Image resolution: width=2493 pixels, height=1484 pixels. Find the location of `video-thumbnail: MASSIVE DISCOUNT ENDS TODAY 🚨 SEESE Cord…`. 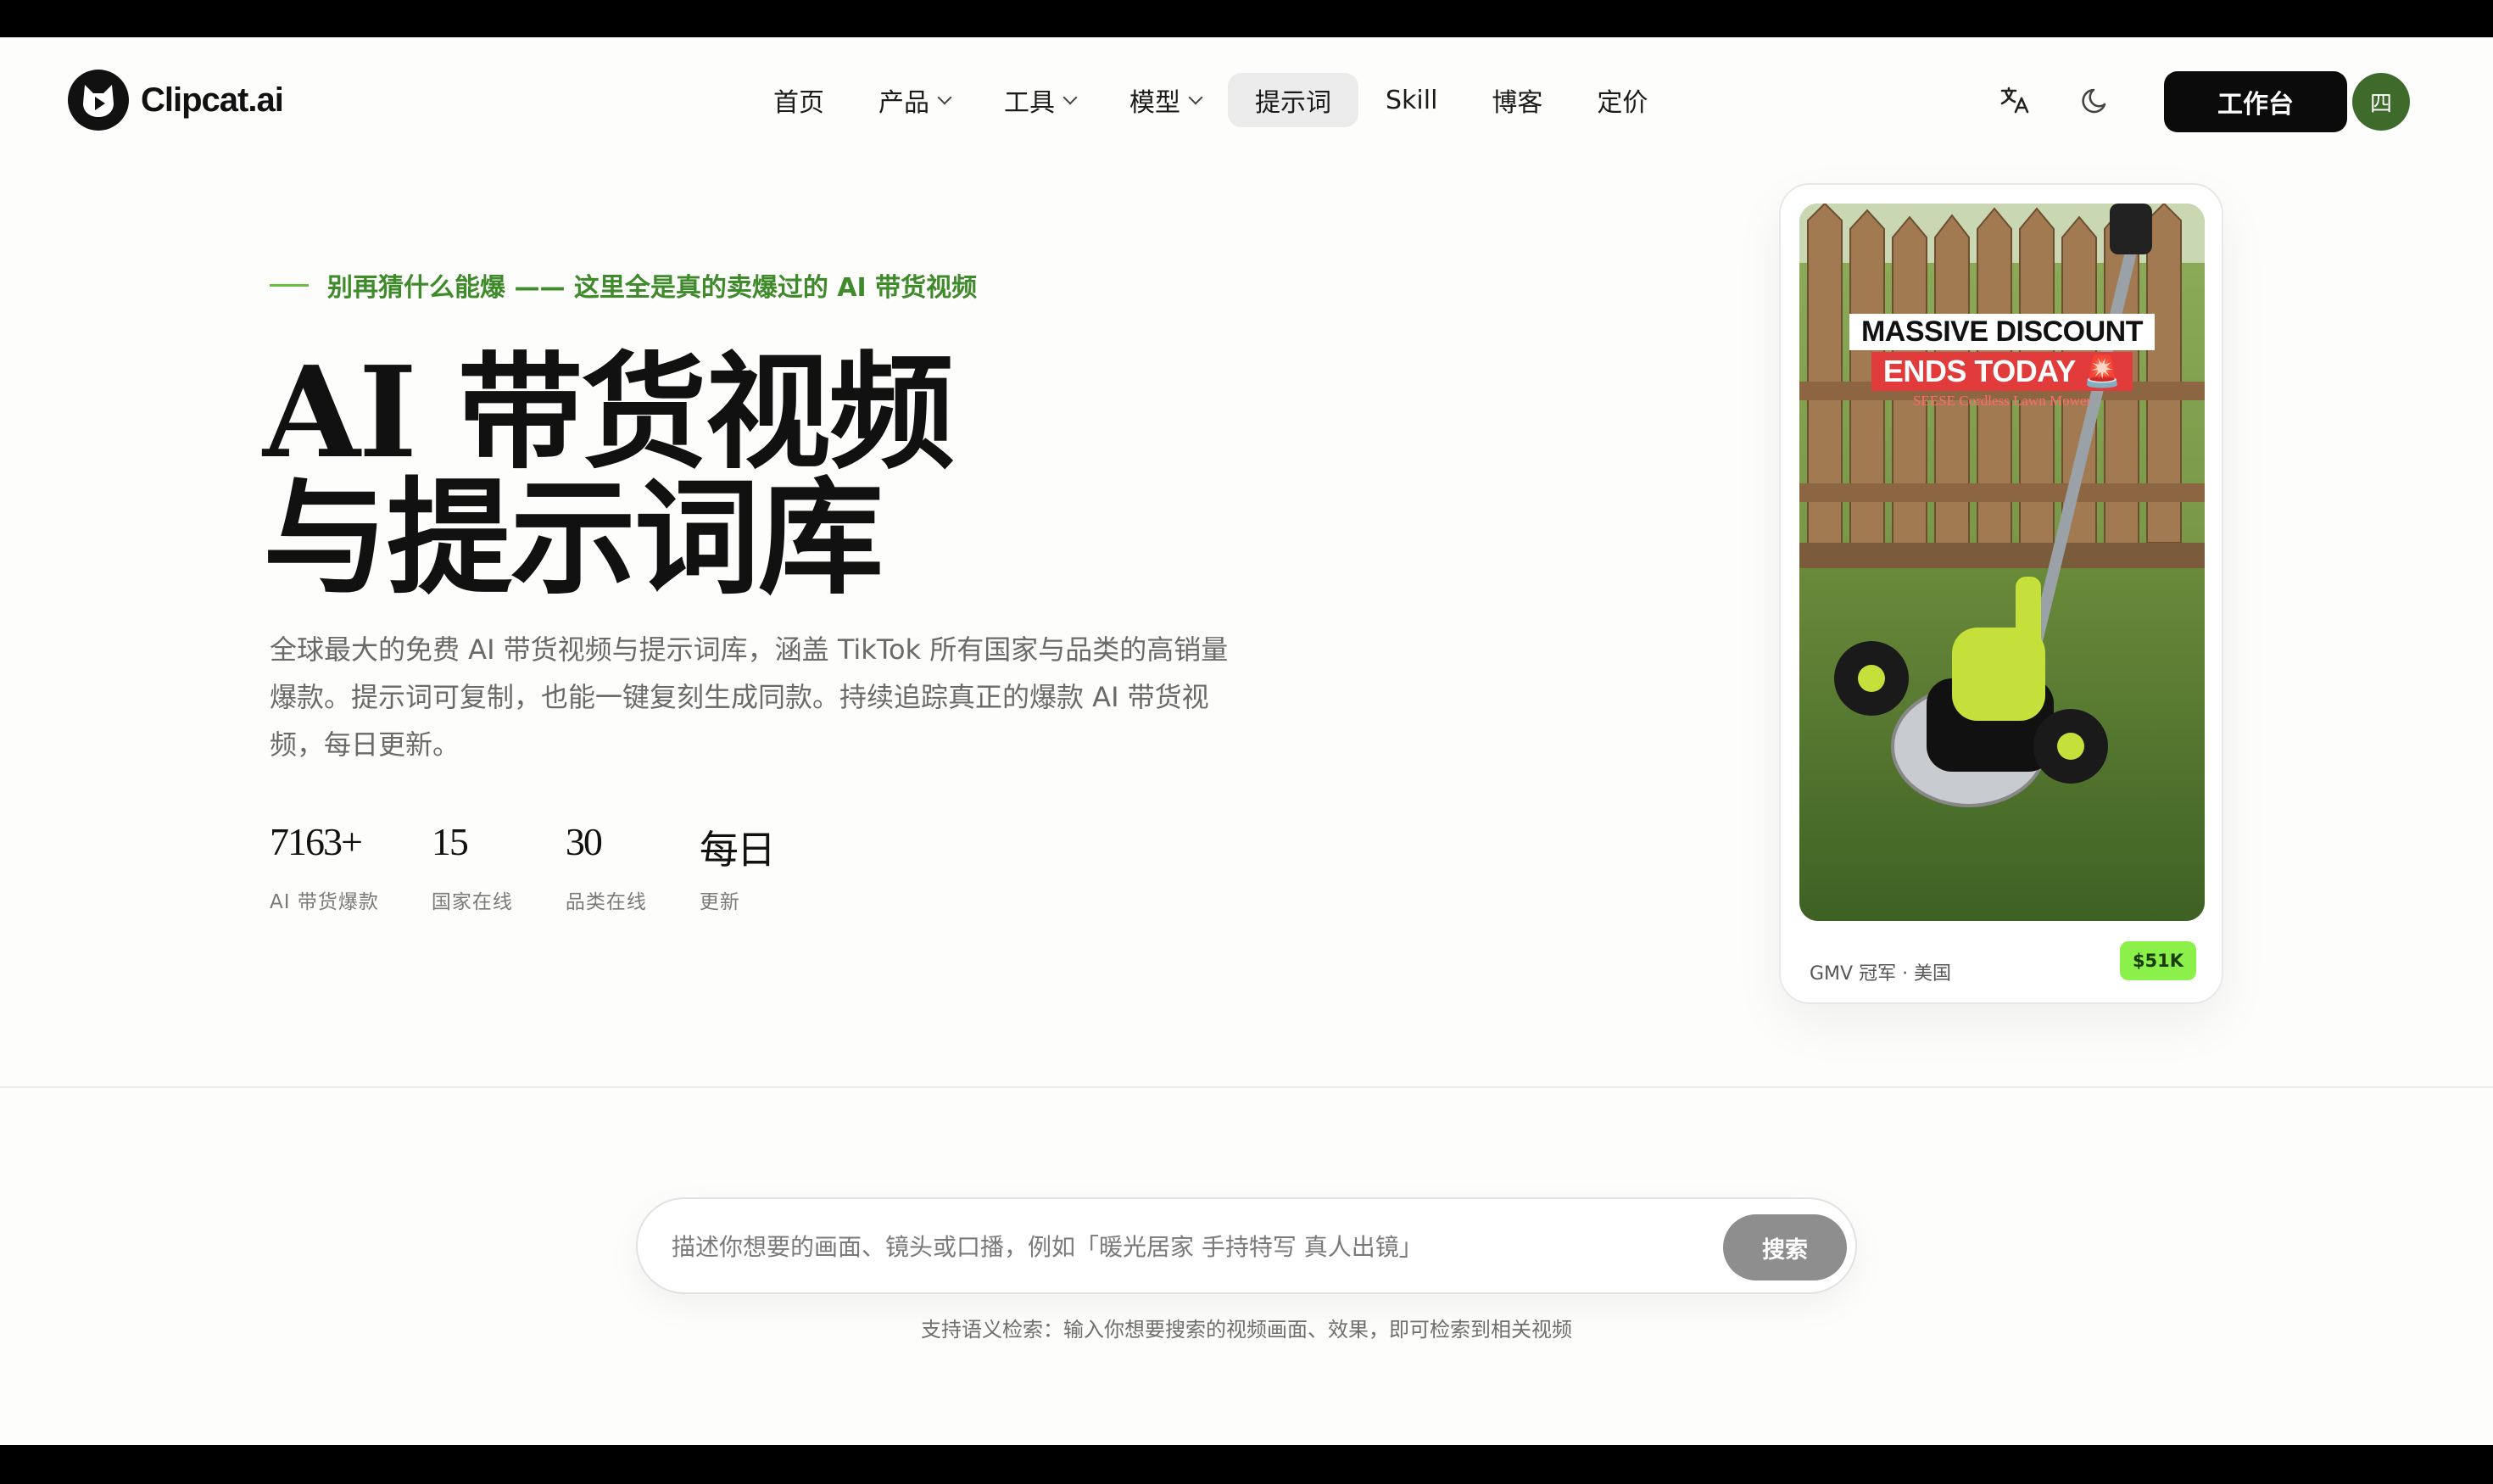

video-thumbnail: MASSIVE DISCOUNT ENDS TODAY 🚨 SEESE Cord… is located at coordinates (2002, 562).